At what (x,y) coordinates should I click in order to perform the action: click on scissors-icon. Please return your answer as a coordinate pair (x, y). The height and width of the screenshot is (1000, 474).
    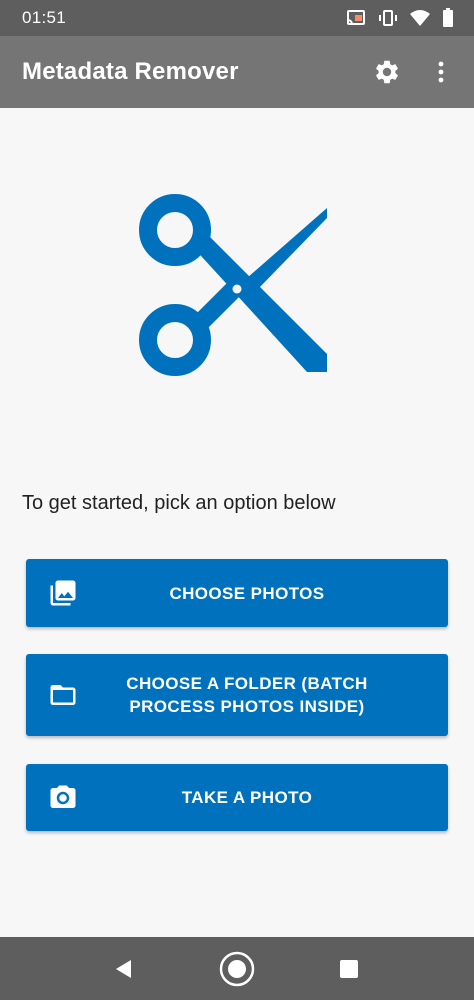
    Looking at the image, I should click on (233, 285).